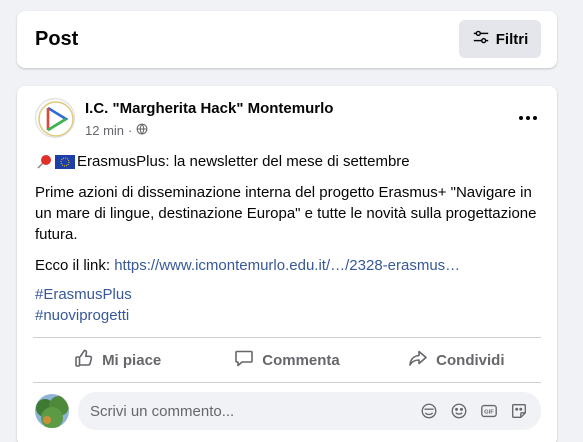  I want to click on gif-icon: GIF, so click(489, 411).